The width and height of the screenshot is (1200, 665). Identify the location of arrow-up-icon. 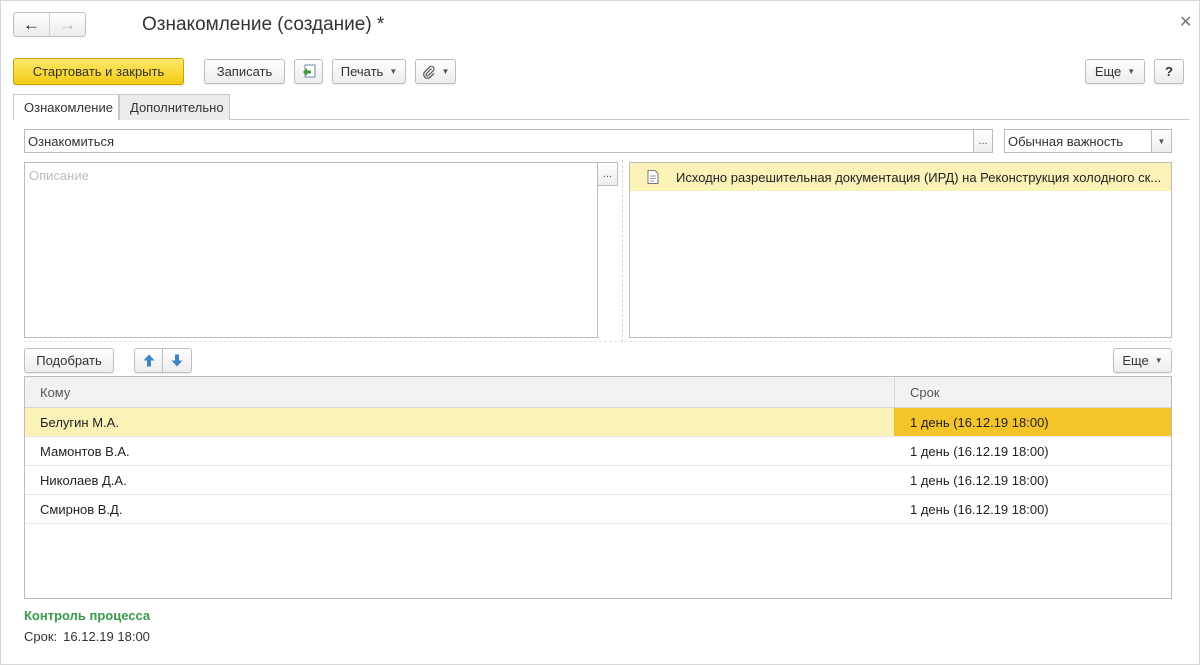
(149, 360).